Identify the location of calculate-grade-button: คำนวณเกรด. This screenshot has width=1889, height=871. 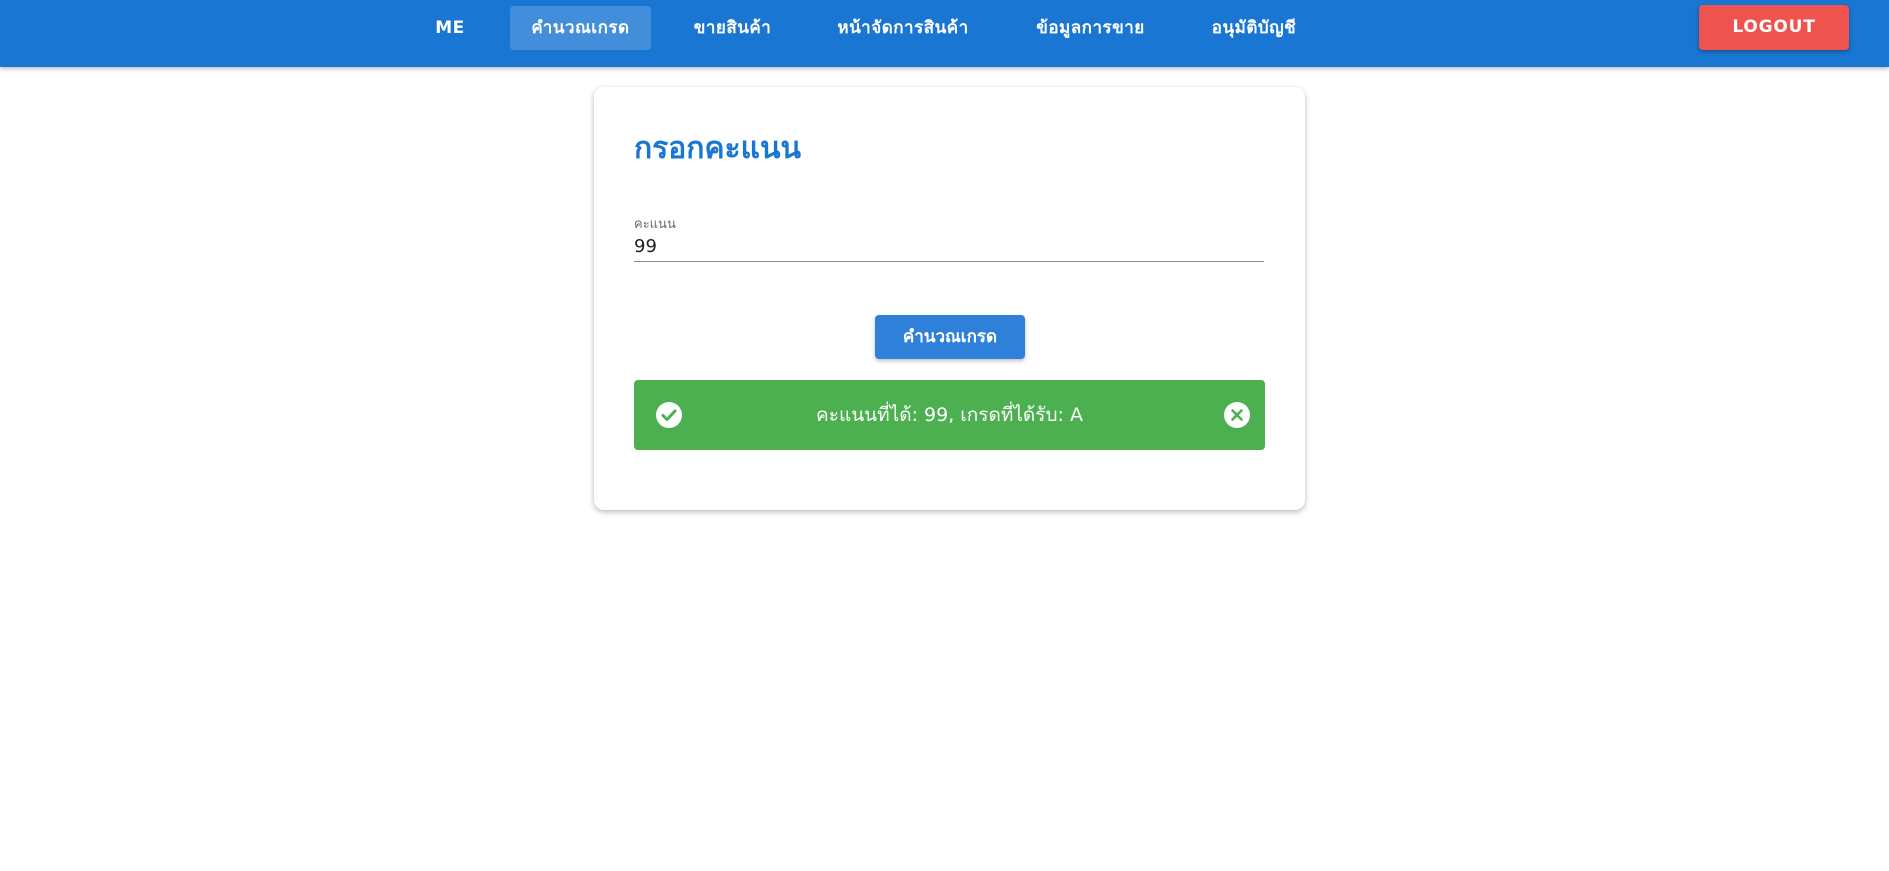
(950, 337).